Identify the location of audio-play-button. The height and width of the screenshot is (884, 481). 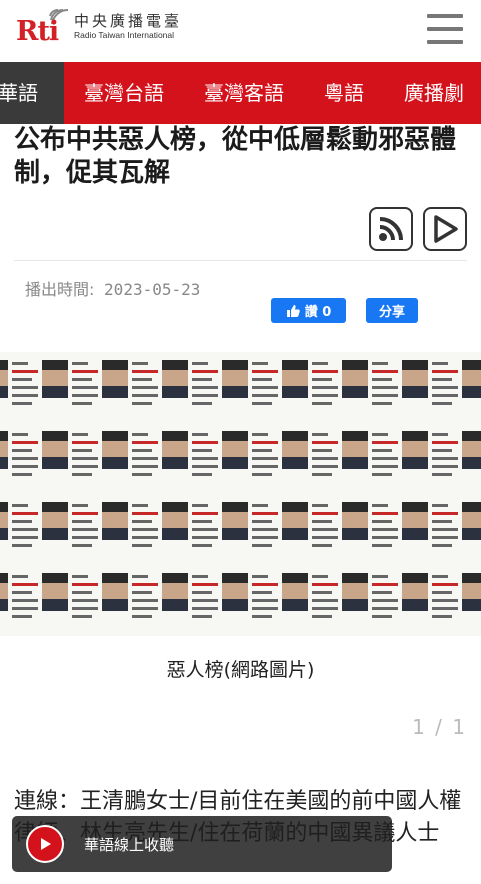
(45, 844).